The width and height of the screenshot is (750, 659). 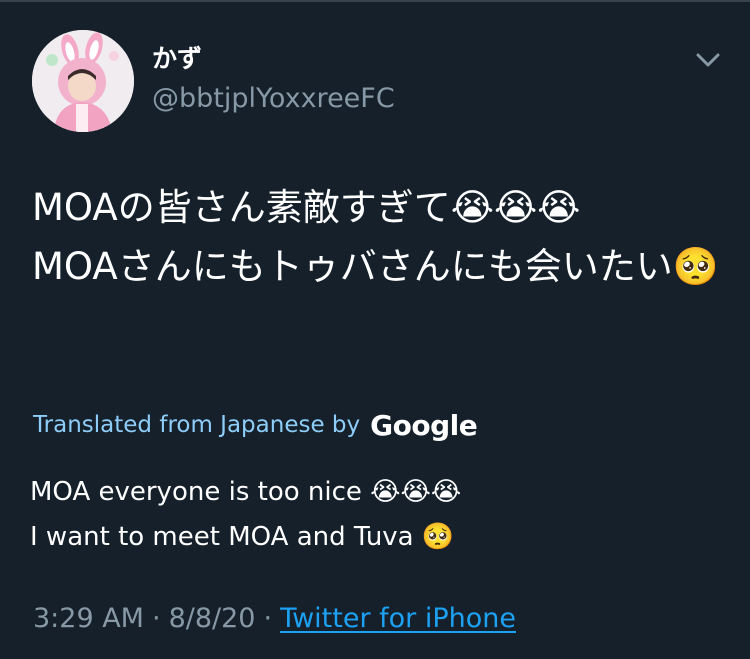 What do you see at coordinates (177, 59) in the screenshot?
I see `display-name: かず` at bounding box center [177, 59].